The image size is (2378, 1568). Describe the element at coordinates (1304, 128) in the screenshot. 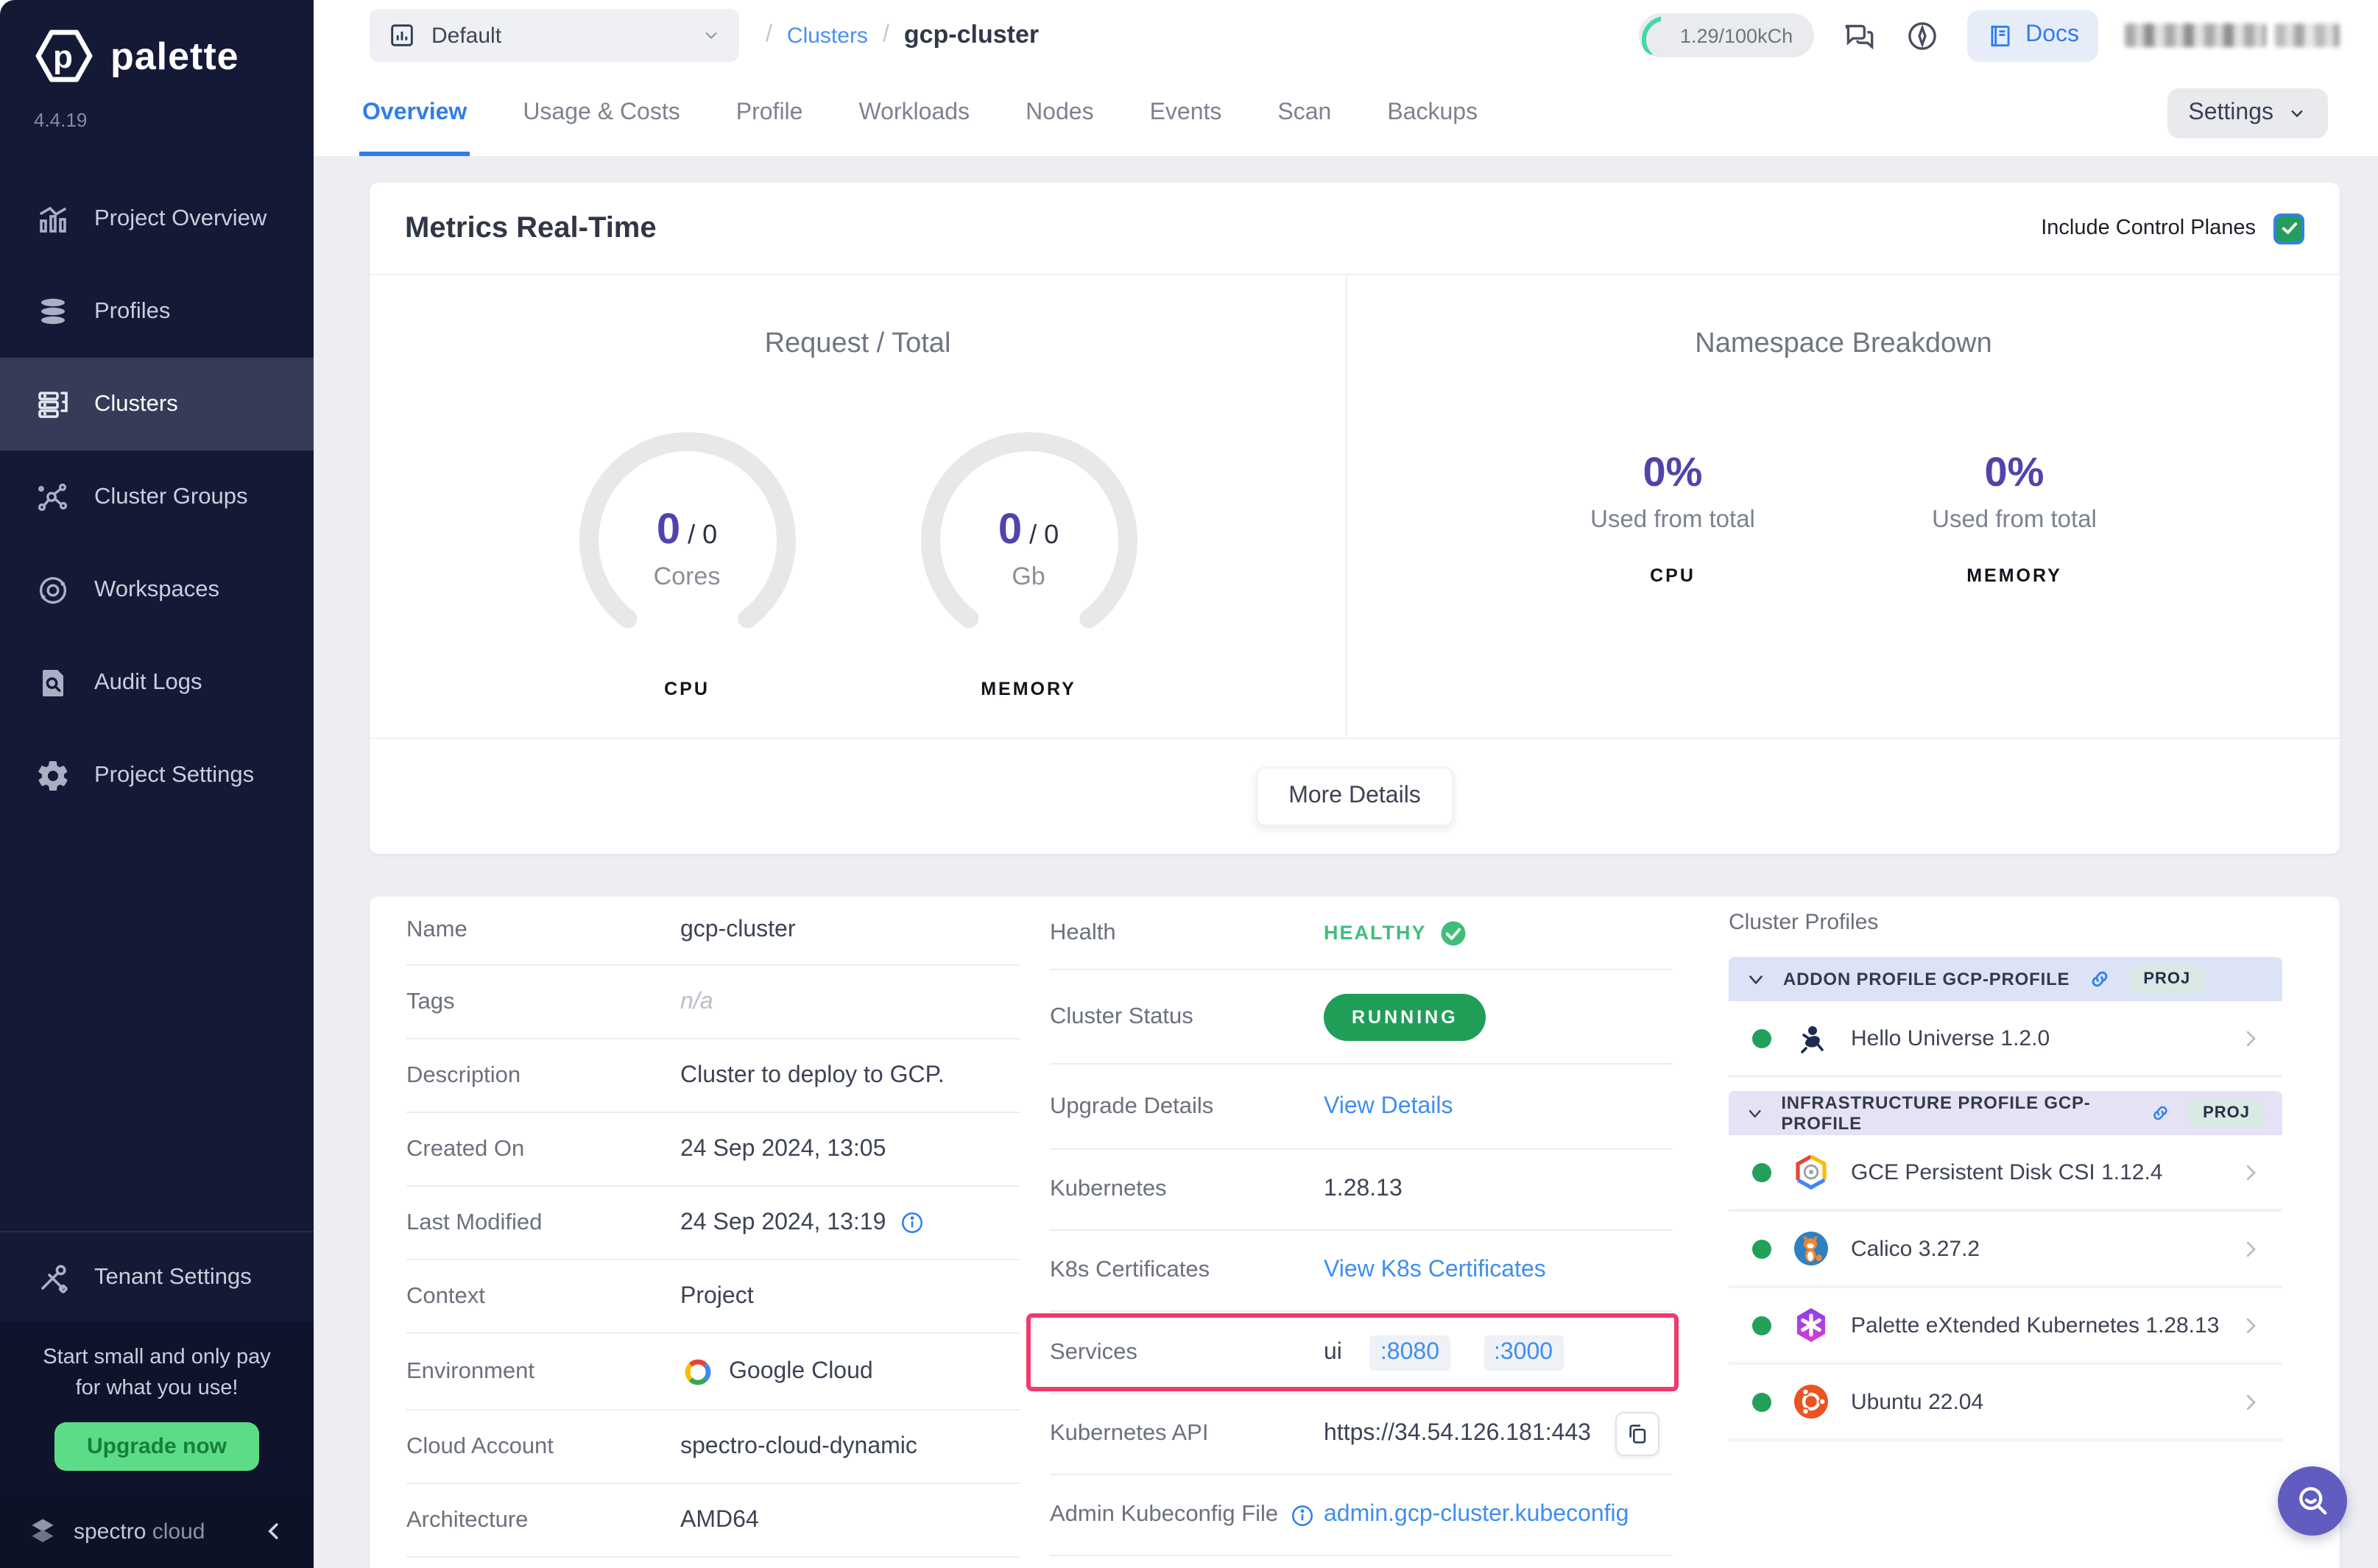

I see `tab-scan: Scan` at that location.